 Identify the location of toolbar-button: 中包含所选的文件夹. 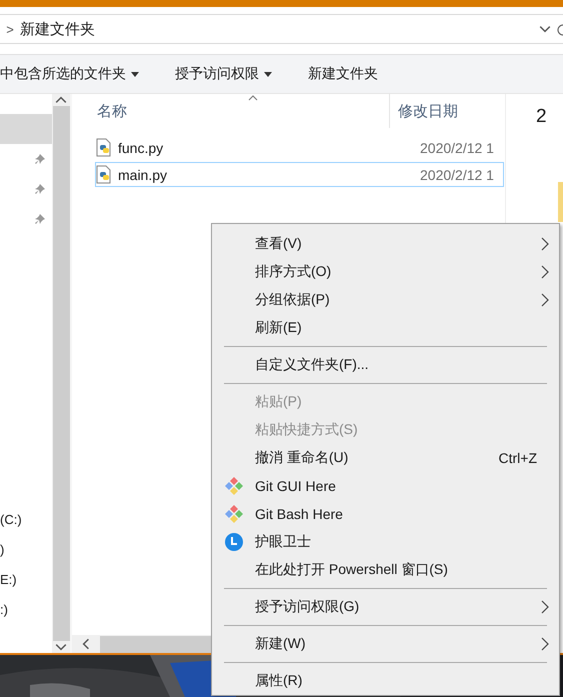
(69, 74).